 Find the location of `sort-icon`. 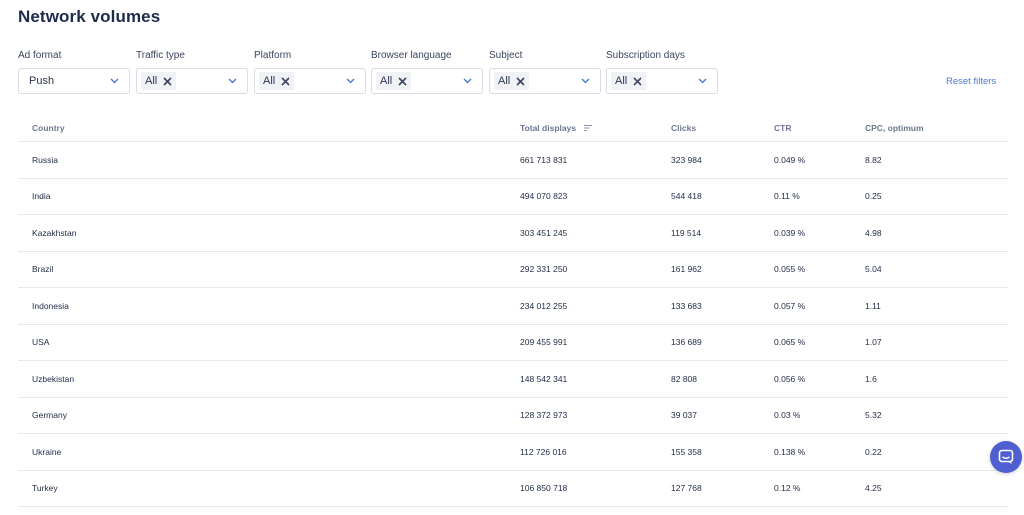

sort-icon is located at coordinates (588, 128).